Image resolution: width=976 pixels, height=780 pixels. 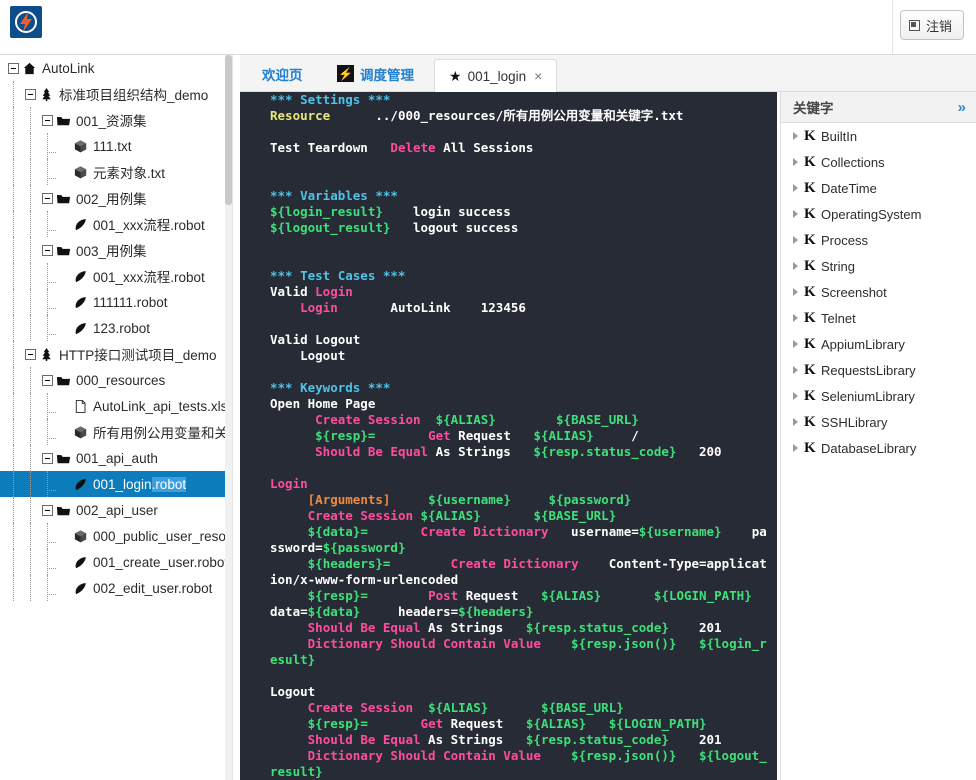 I want to click on editor-line: 17 Logout, so click(x=508, y=356).